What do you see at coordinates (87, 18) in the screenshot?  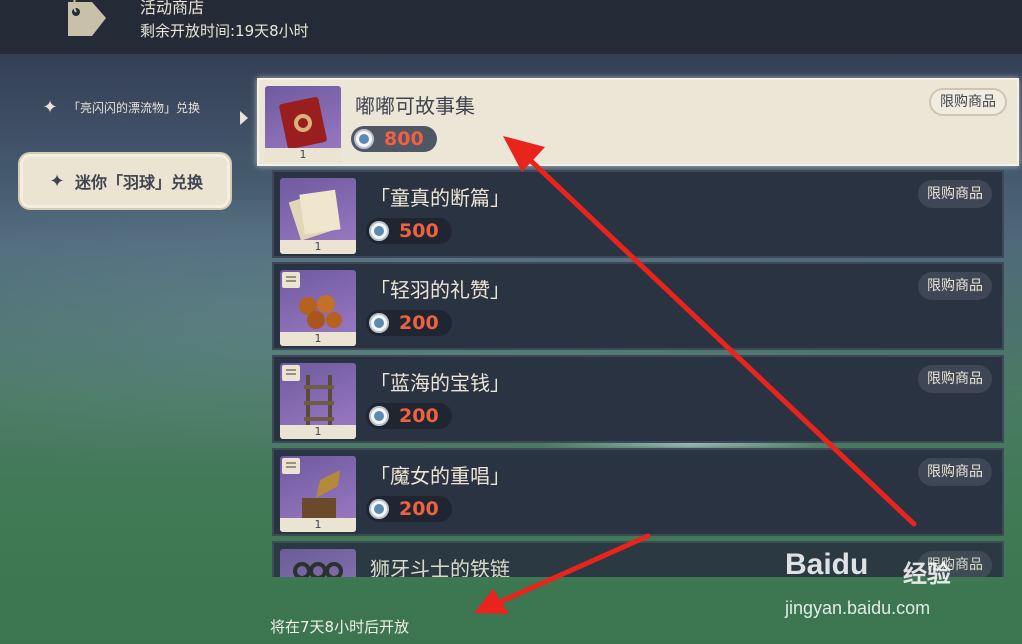 I see `shop-tag-icon` at bounding box center [87, 18].